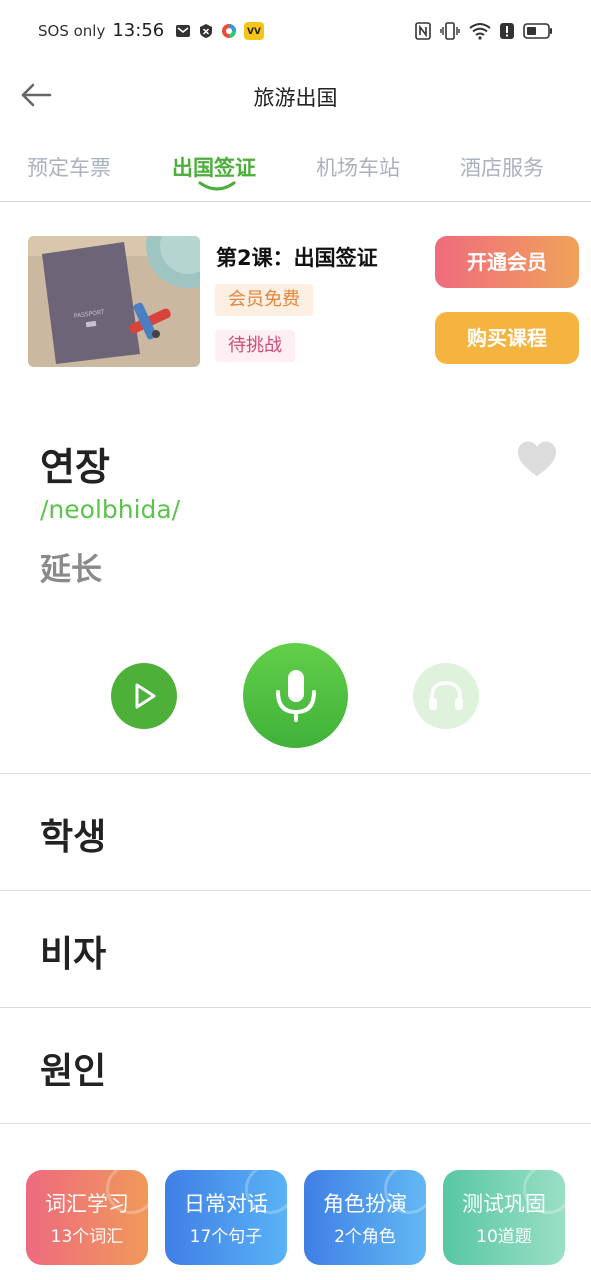 The width and height of the screenshot is (591, 1280). What do you see at coordinates (504, 1237) in the screenshot?
I see `card-subtitle: 10道题` at bounding box center [504, 1237].